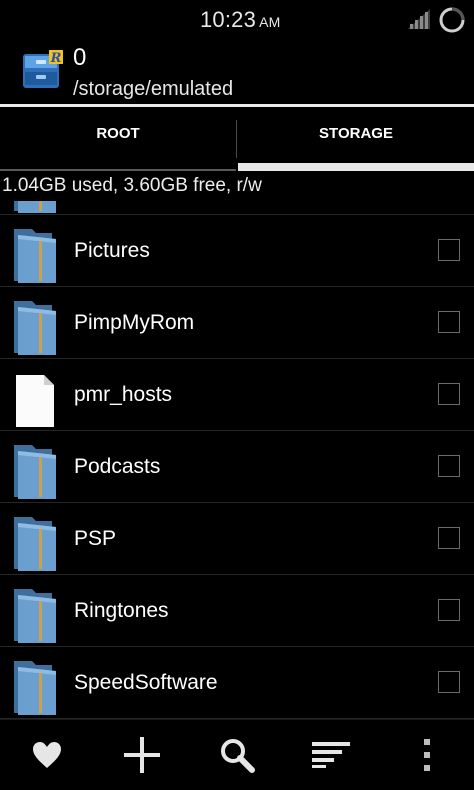 The width and height of the screenshot is (474, 790). What do you see at coordinates (237, 72) in the screenshot?
I see `title-bar: R 0 /storage/emulated` at bounding box center [237, 72].